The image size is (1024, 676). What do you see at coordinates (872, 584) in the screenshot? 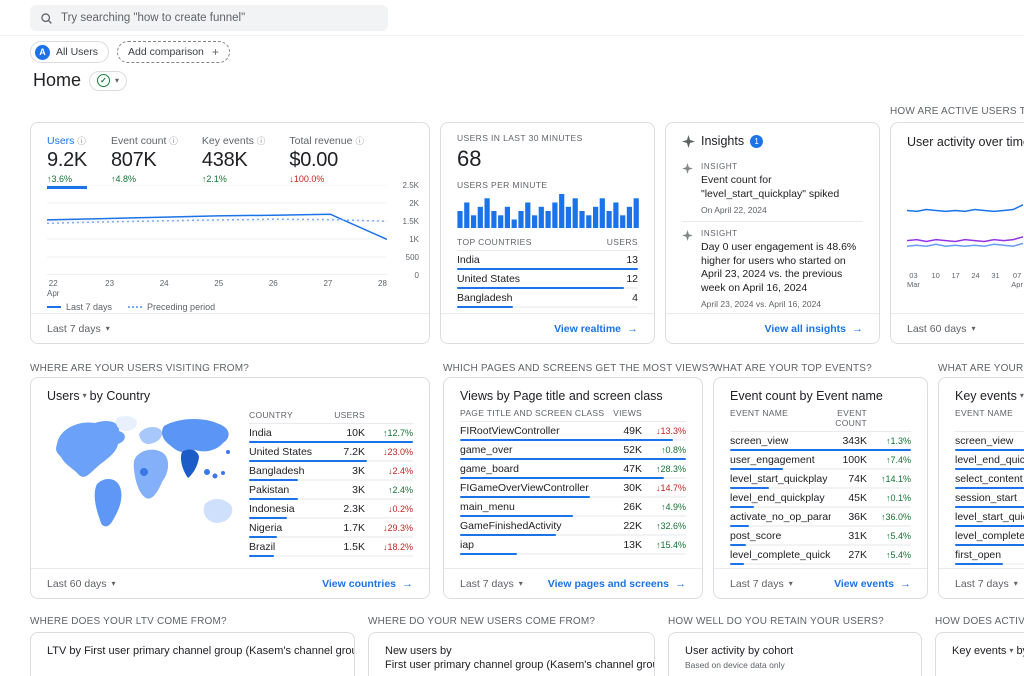
I see `view-events-link: View events →` at bounding box center [872, 584].